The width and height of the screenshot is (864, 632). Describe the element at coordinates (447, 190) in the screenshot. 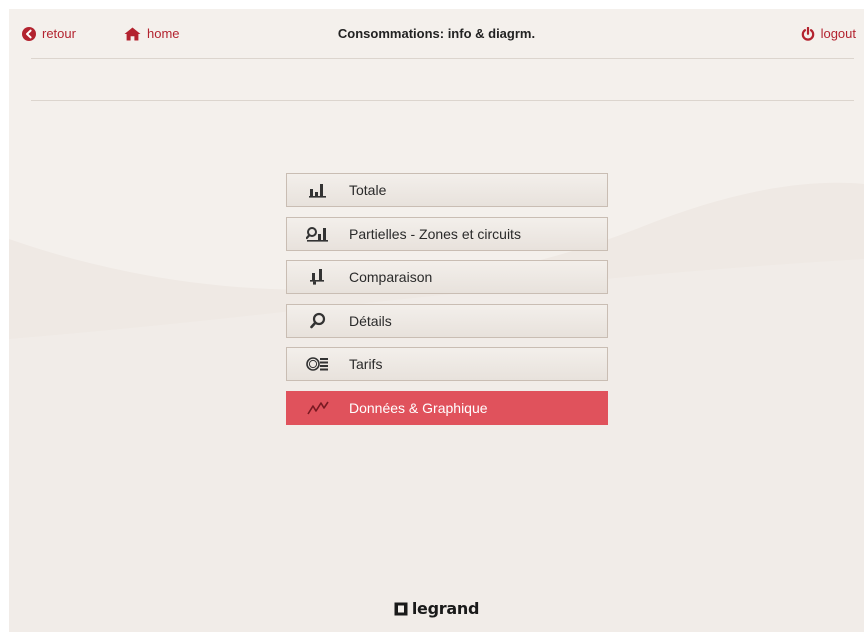

I see `menu-item-totale: Totale` at that location.